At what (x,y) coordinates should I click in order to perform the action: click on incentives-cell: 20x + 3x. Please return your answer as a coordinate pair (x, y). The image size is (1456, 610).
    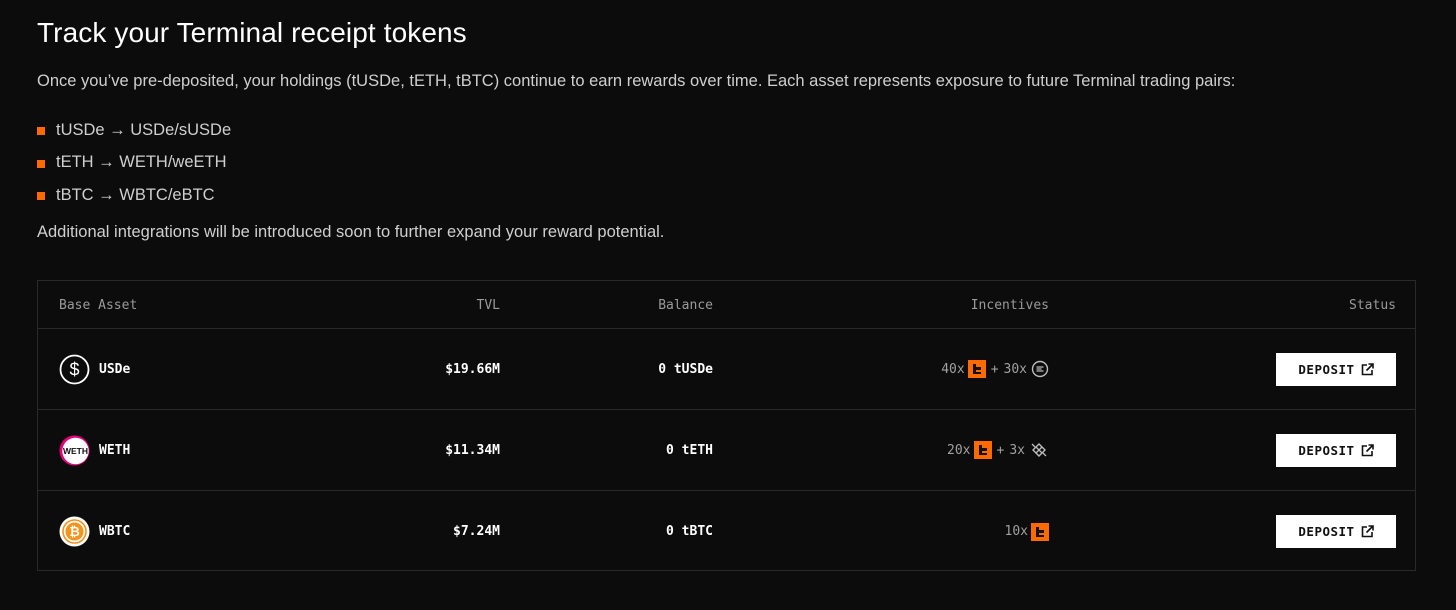
    Looking at the image, I should click on (998, 450).